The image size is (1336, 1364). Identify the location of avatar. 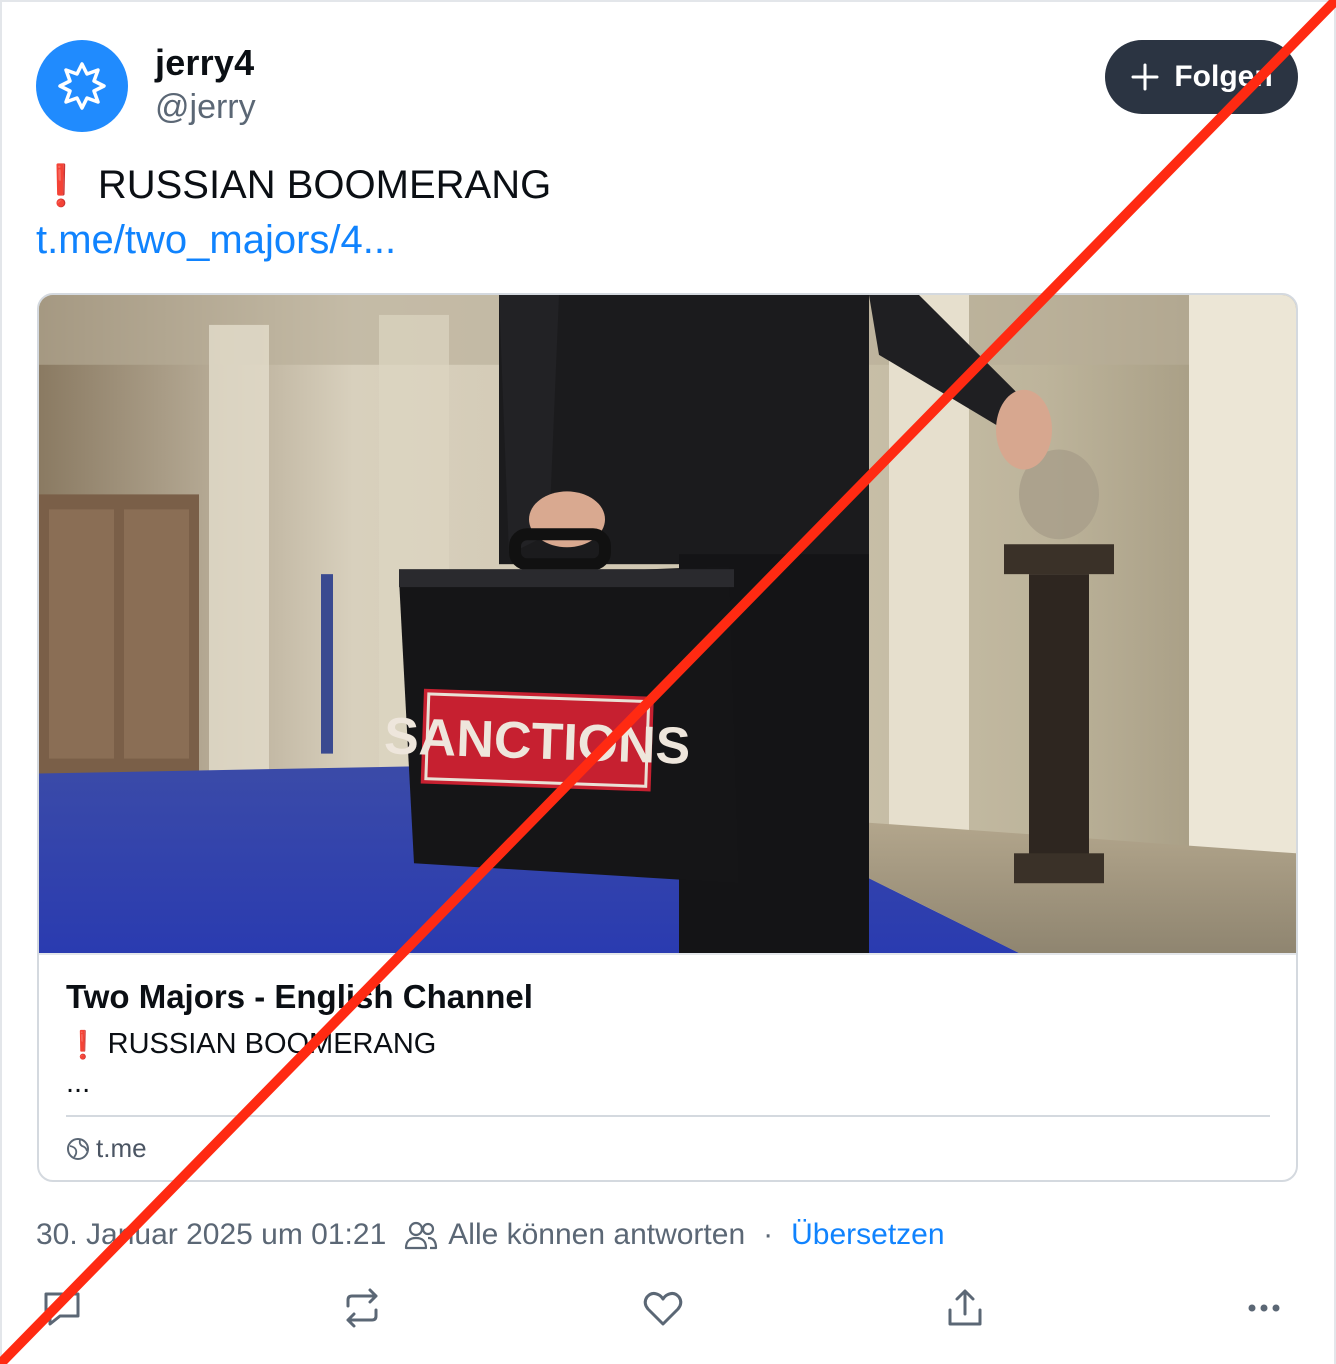
(82, 86).